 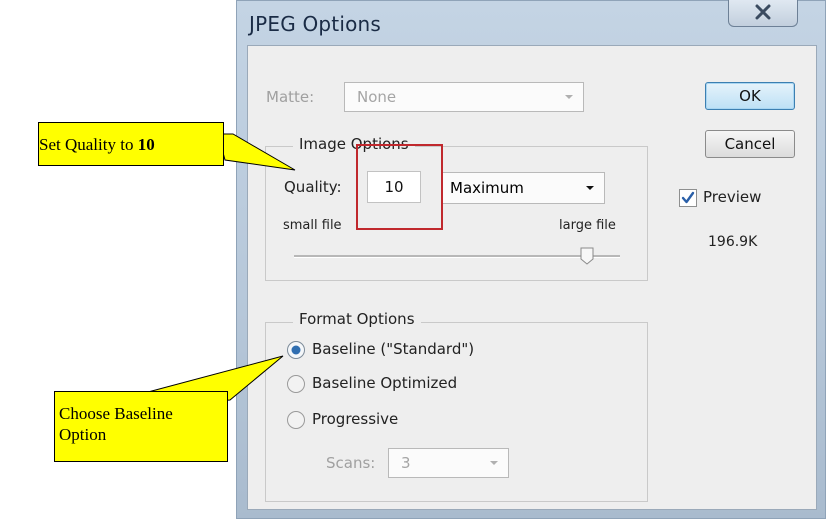 I want to click on quality-callout: Set Quality to 10, so click(x=131, y=144).